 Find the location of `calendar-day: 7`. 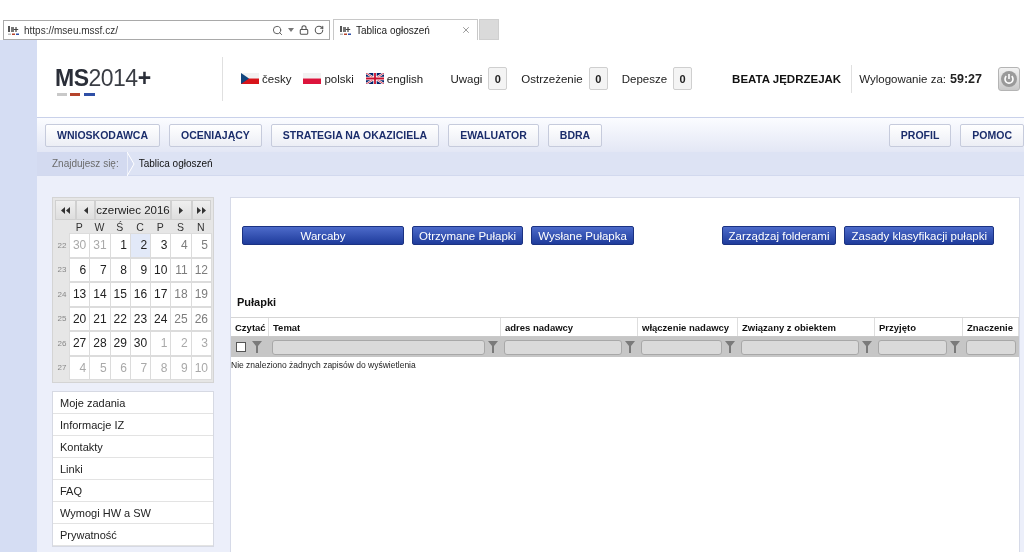

calendar-day: 7 is located at coordinates (100, 269).